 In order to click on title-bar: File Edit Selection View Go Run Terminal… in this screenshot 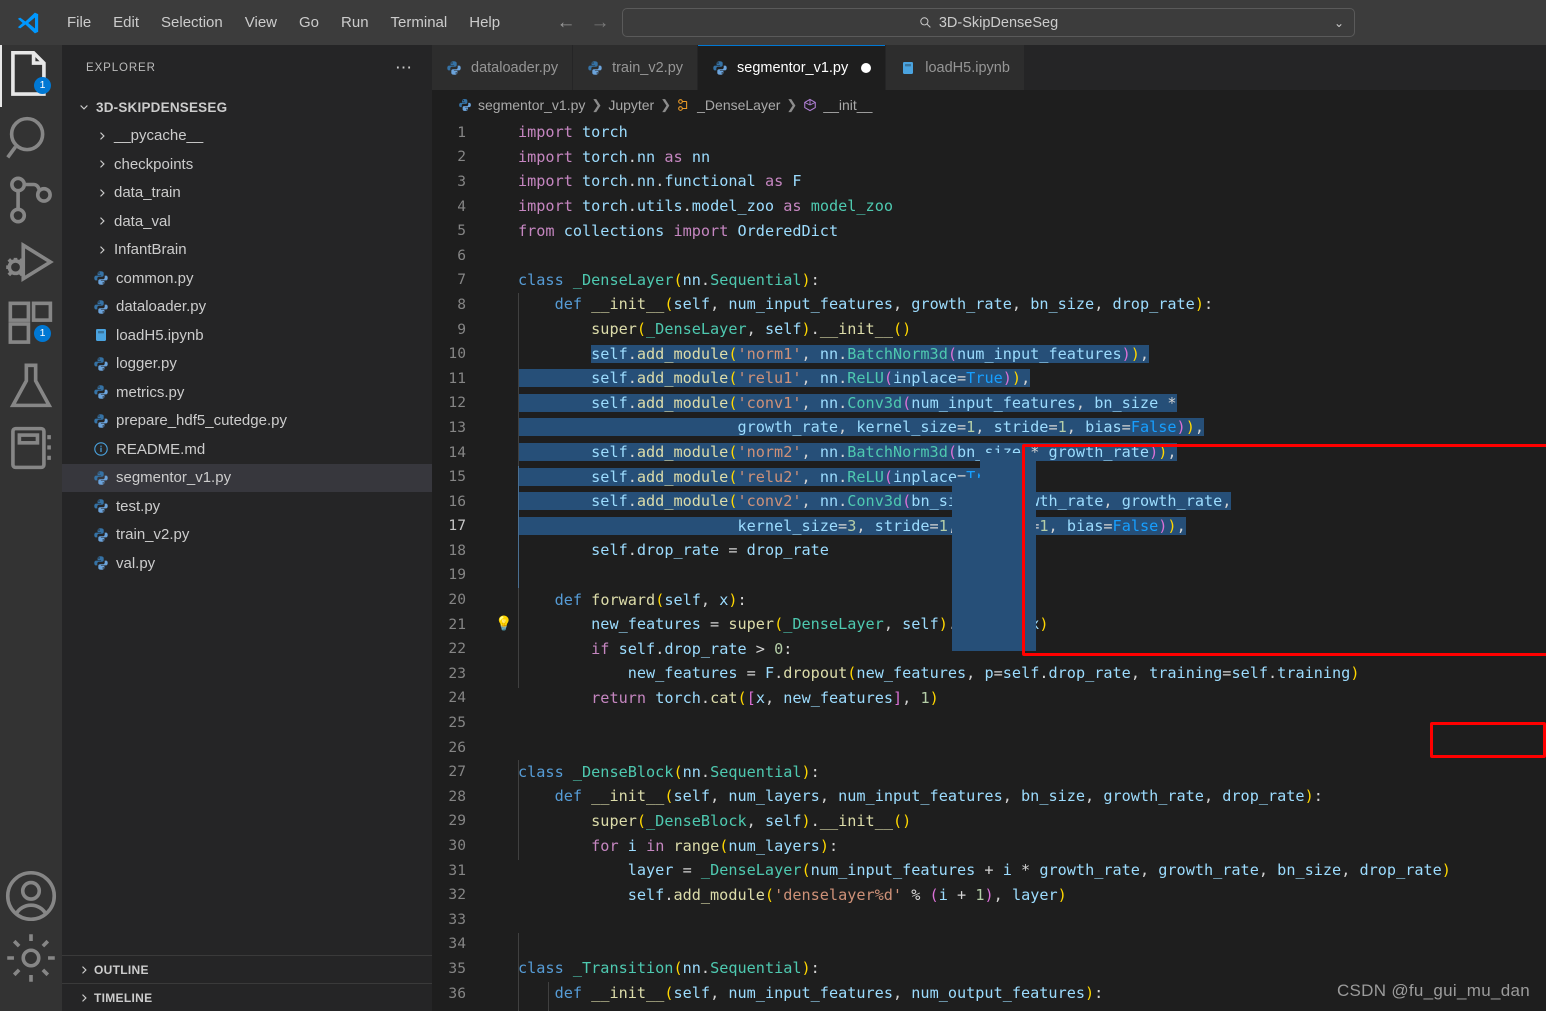, I will do `click(773, 22)`.